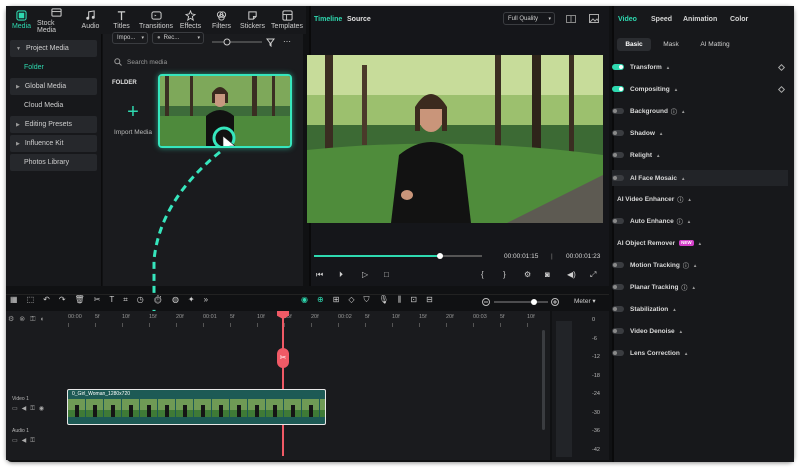  Describe the element at coordinates (53, 124) in the screenshot. I see `sidebar-item-editing-presets: ▶ Editing Presets` at that location.